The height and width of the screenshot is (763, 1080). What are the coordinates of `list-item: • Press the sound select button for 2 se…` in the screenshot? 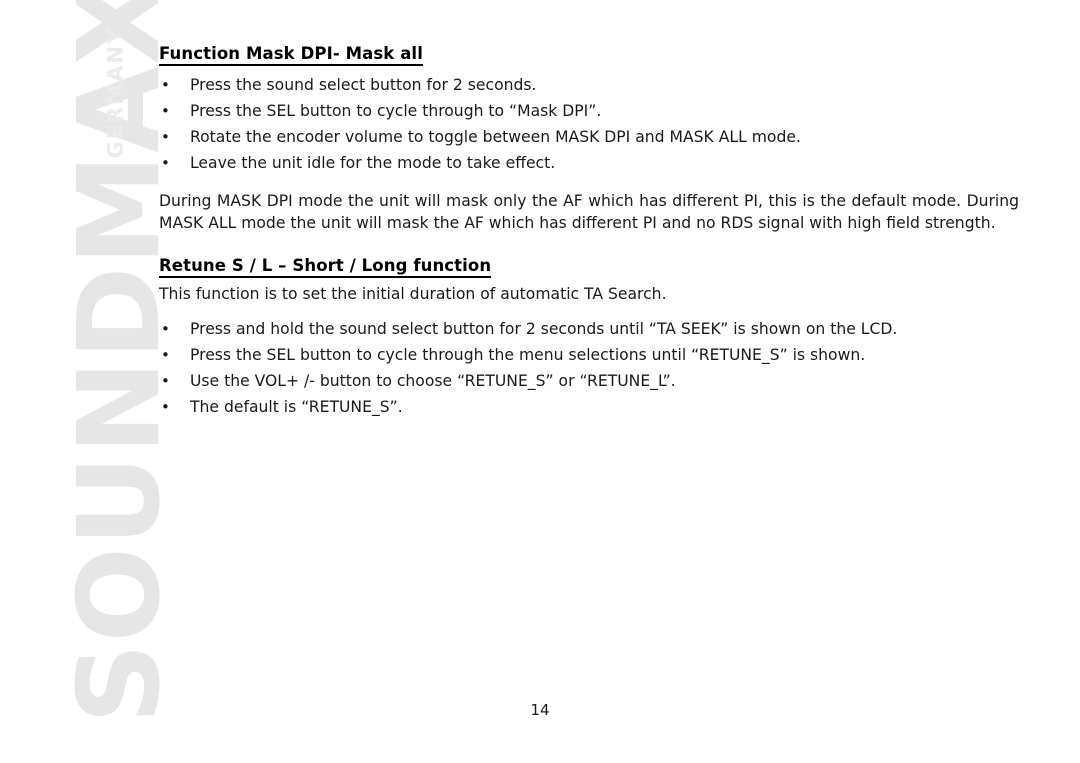 It's located at (589, 85).